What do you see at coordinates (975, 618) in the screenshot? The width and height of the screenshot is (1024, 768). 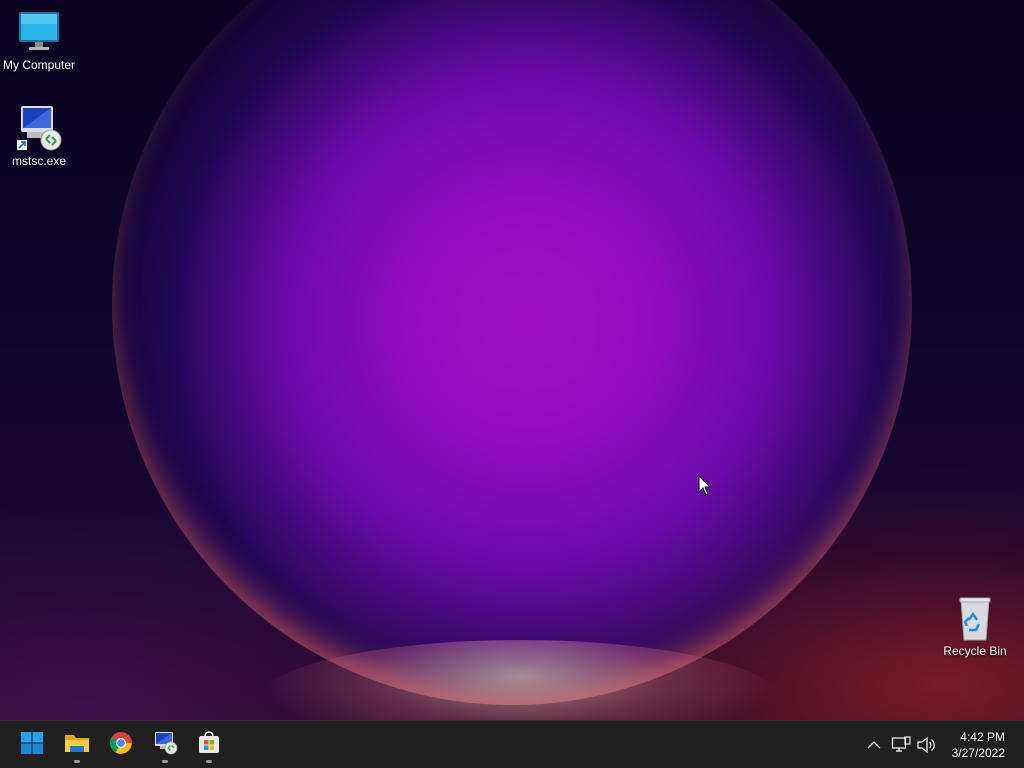 I see `recycle-bin-icon` at bounding box center [975, 618].